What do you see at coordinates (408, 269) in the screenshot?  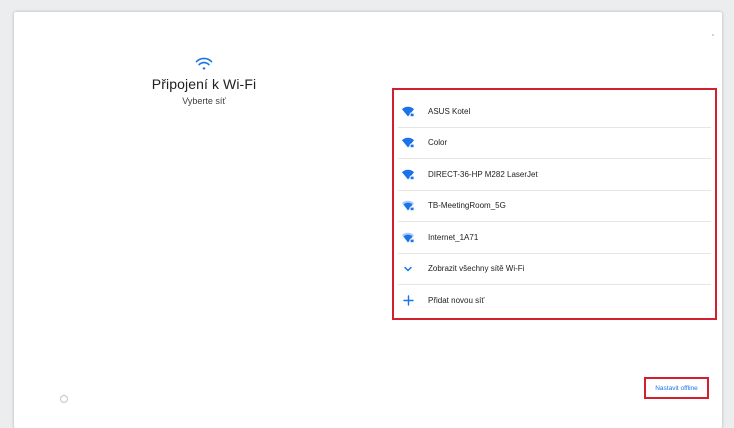 I see `chevron-down-icon` at bounding box center [408, 269].